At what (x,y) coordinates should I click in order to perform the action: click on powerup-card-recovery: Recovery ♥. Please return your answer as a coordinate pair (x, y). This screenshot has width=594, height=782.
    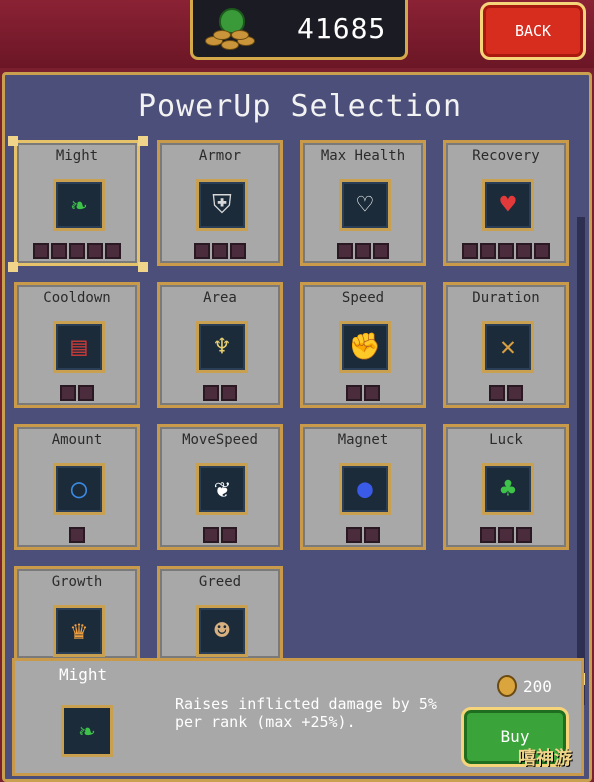
    Looking at the image, I should click on (506, 203).